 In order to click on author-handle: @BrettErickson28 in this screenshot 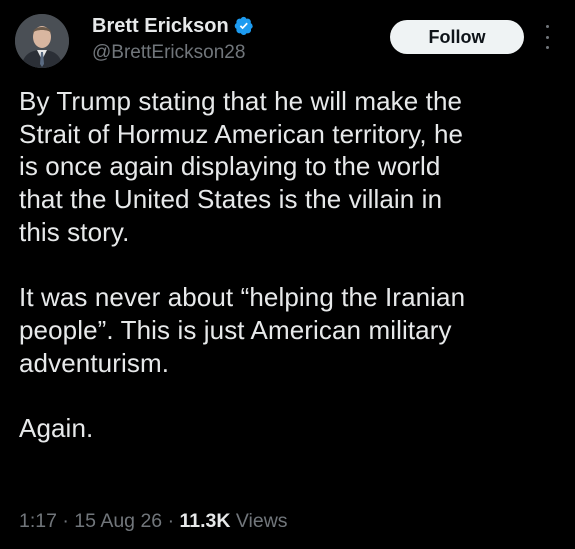, I will do `click(173, 53)`.